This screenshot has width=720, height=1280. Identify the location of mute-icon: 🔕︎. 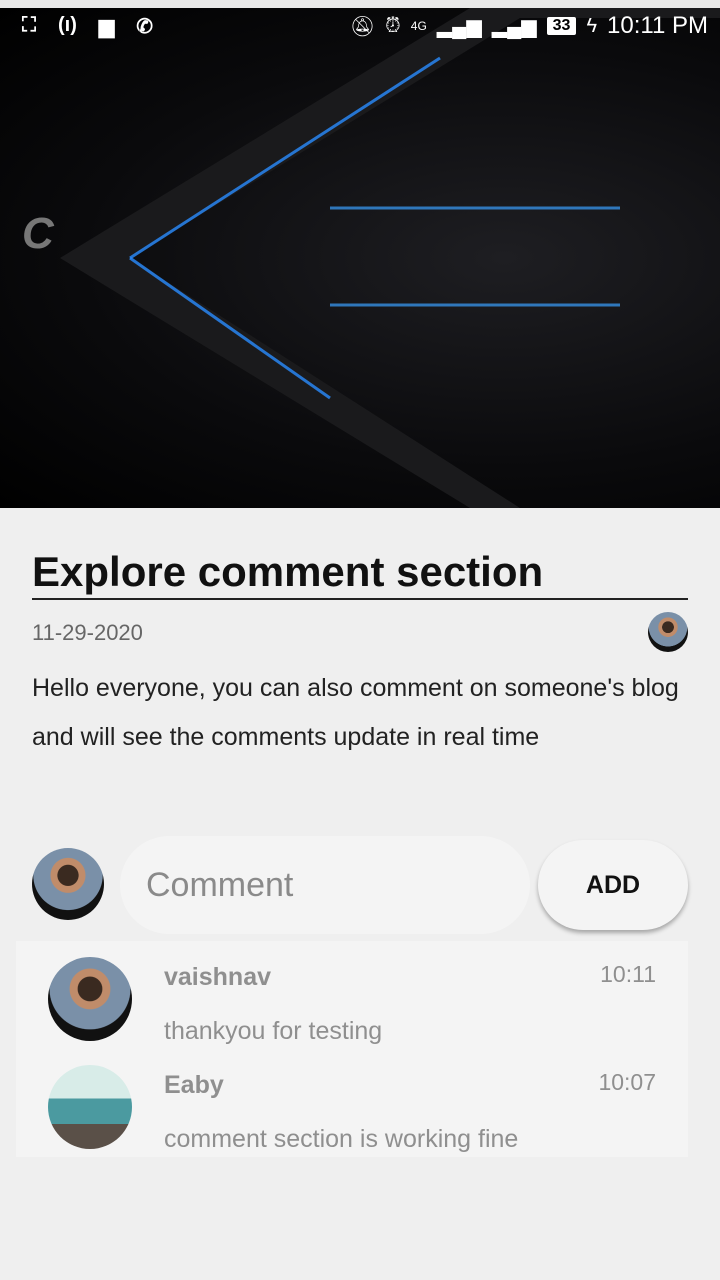
(362, 26).